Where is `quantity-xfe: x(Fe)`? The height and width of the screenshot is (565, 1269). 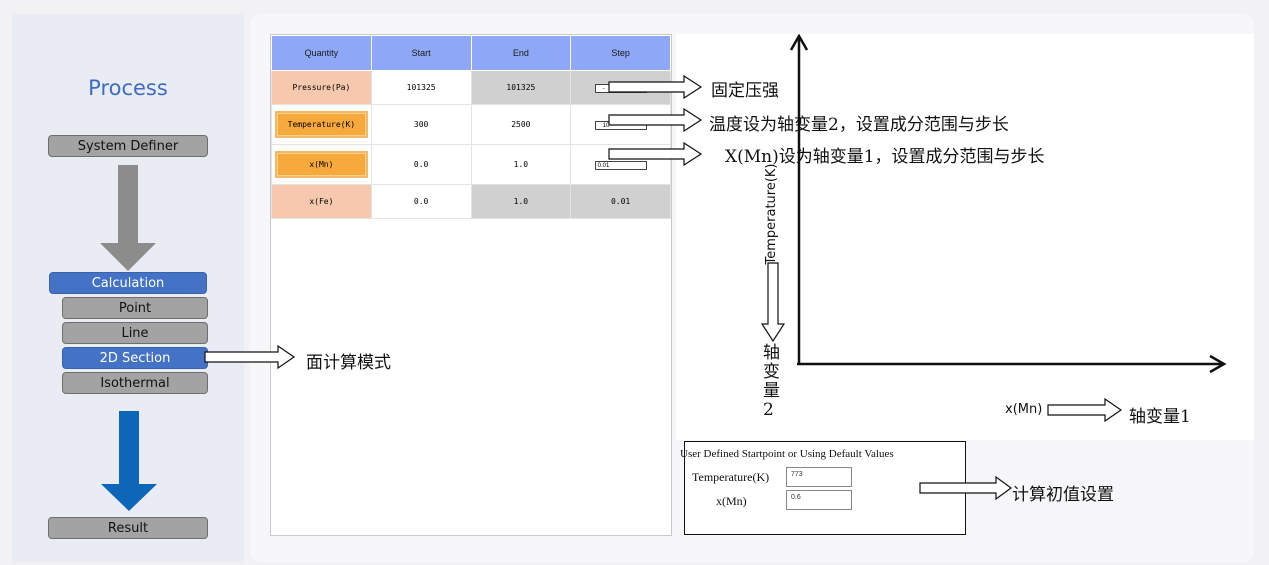
quantity-xfe: x(Fe) is located at coordinates (321, 201).